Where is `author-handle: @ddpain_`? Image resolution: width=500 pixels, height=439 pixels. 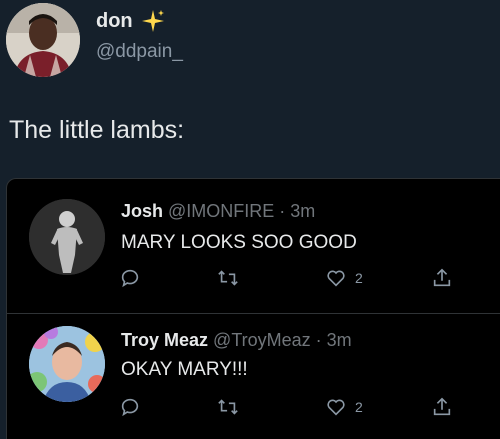
author-handle: @ddpain_ is located at coordinates (139, 52).